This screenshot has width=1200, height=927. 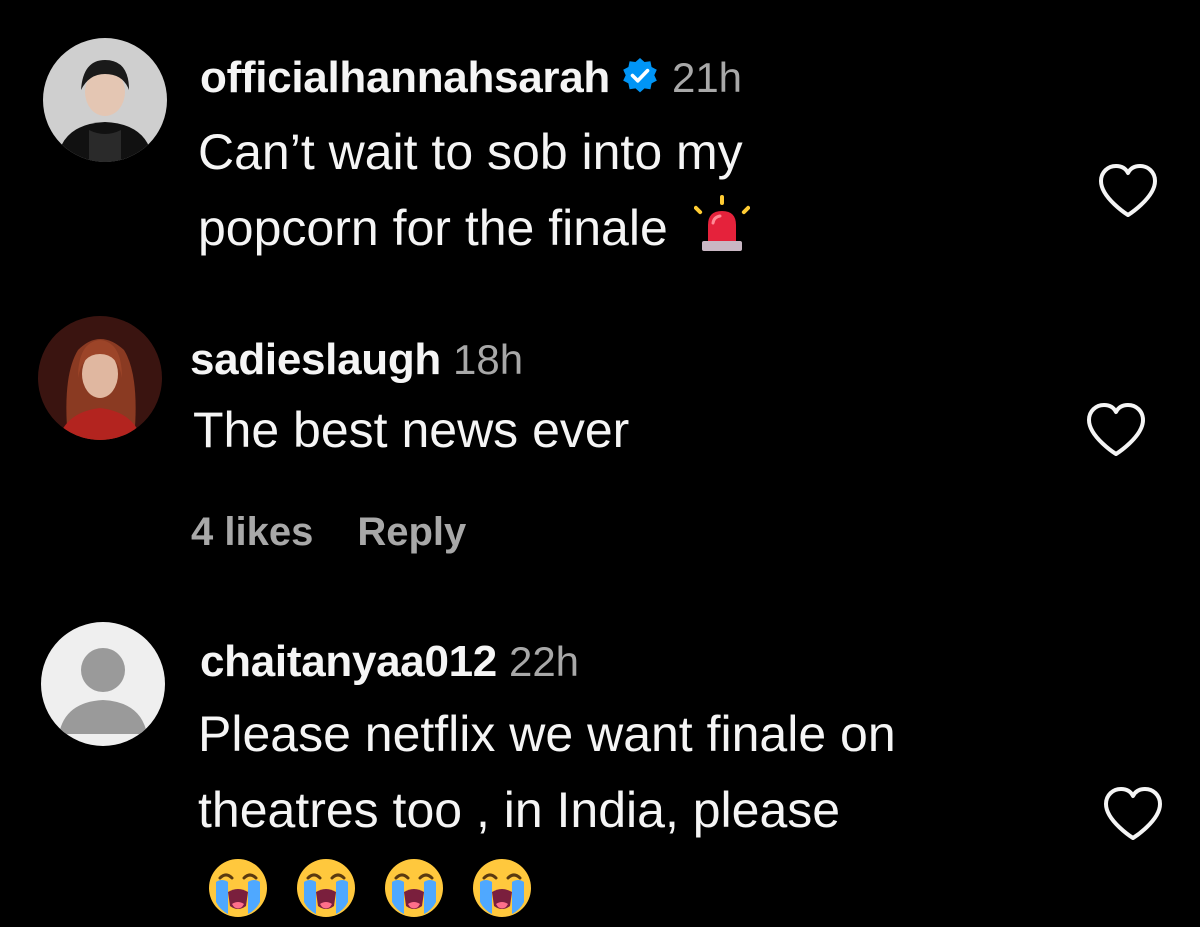 What do you see at coordinates (547, 734) in the screenshot?
I see `comment-text-line: Please netflix we want finale on` at bounding box center [547, 734].